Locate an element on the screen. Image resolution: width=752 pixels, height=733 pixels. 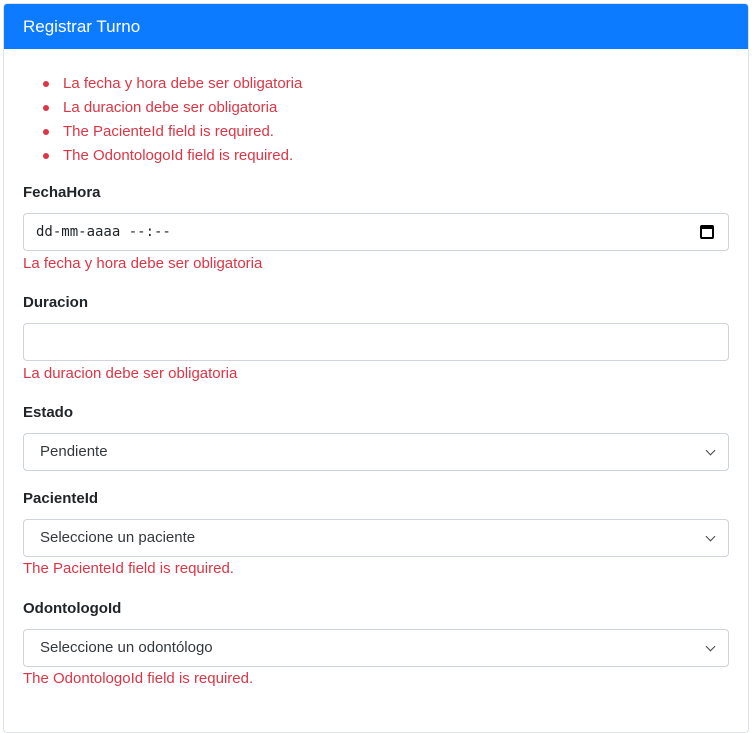
pacienteid-label: PacienteId is located at coordinates (61, 498).